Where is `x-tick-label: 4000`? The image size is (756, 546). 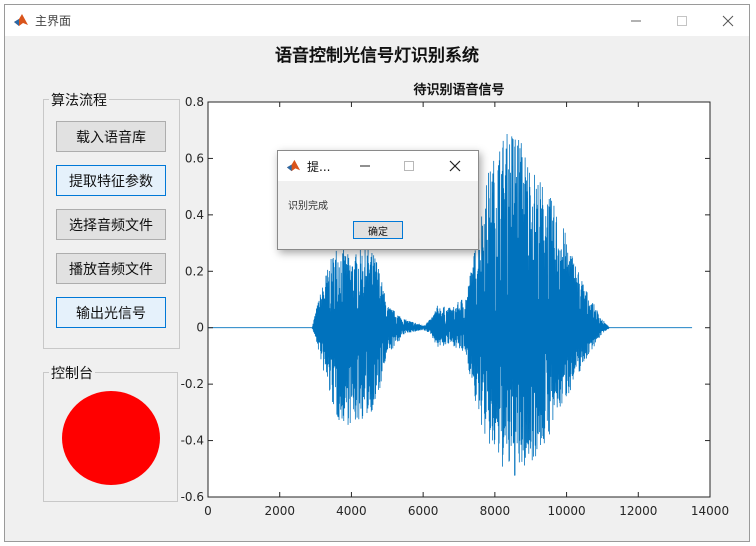 x-tick-label: 4000 is located at coordinates (351, 511).